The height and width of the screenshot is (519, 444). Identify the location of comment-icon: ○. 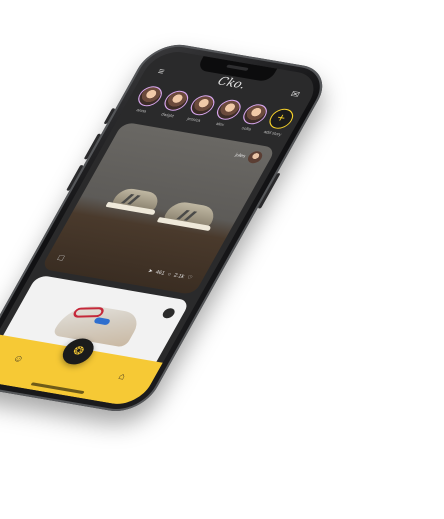
(169, 274).